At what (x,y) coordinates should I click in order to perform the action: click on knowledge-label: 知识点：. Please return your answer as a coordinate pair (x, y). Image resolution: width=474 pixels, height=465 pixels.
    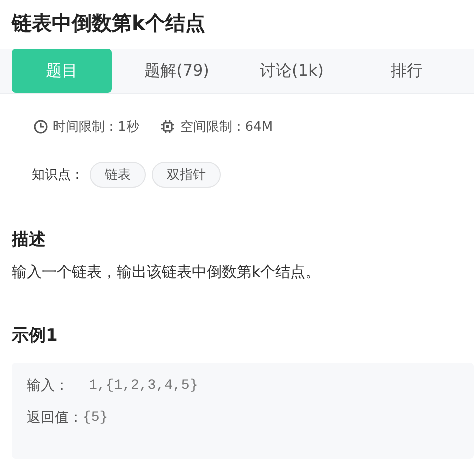
    Looking at the image, I should click on (58, 175).